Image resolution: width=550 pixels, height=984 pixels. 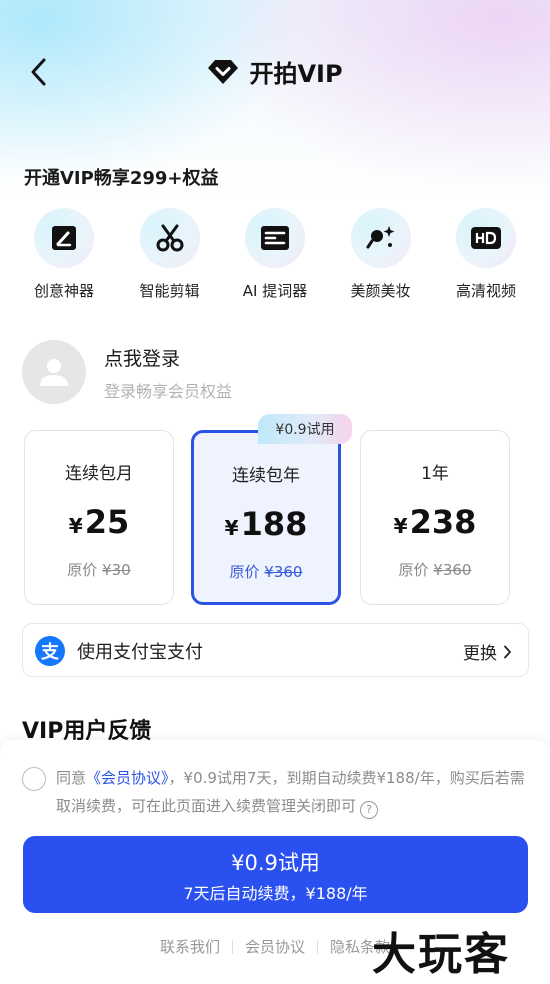 I want to click on login-title: 点我登录, so click(x=142, y=357).